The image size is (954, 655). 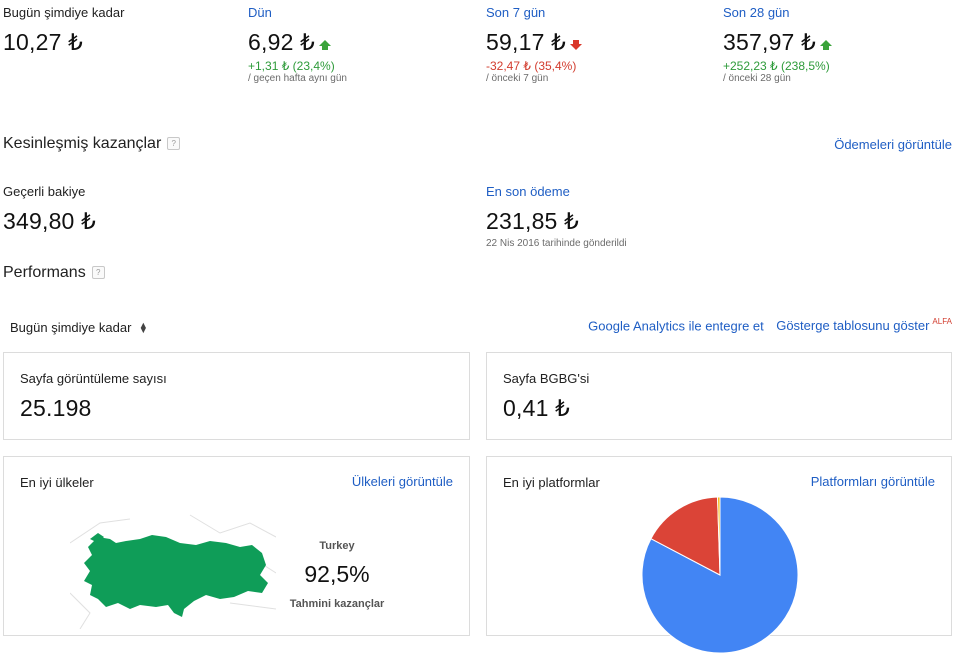 I want to click on current-balance: Geçerli bakiye 349,80 ₺, so click(x=49, y=209).